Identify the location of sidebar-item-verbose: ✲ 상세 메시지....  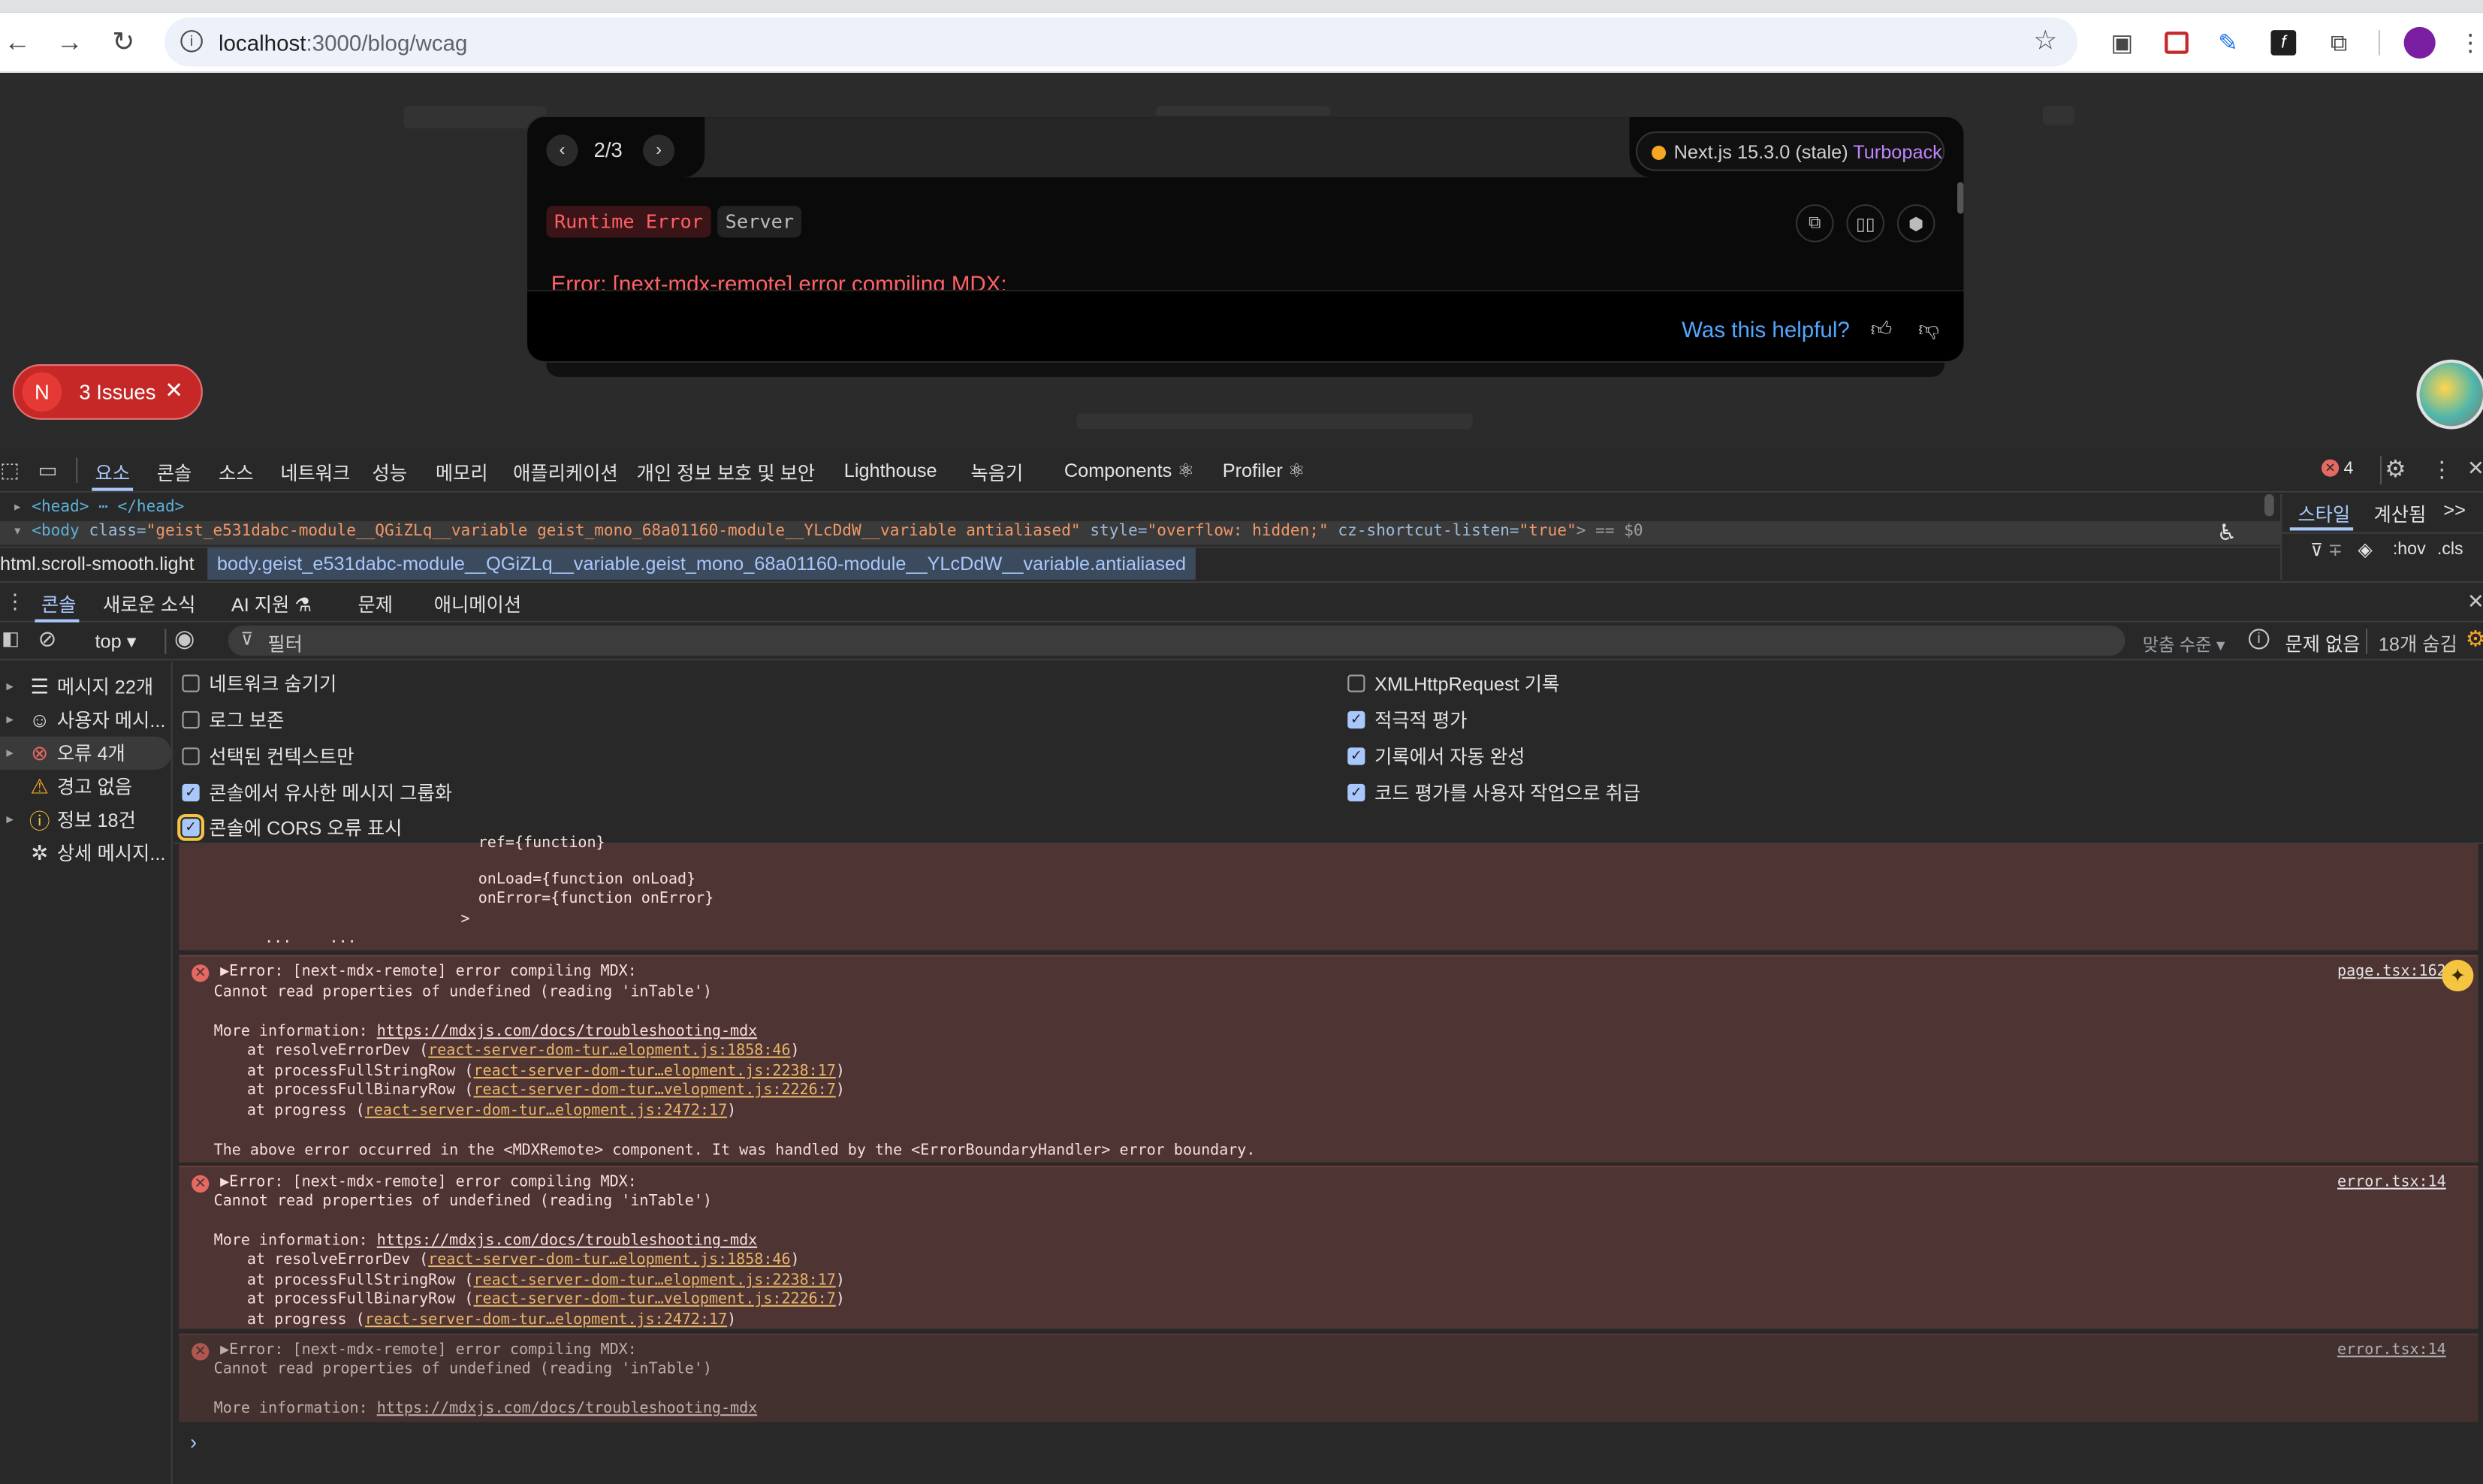
(85, 852).